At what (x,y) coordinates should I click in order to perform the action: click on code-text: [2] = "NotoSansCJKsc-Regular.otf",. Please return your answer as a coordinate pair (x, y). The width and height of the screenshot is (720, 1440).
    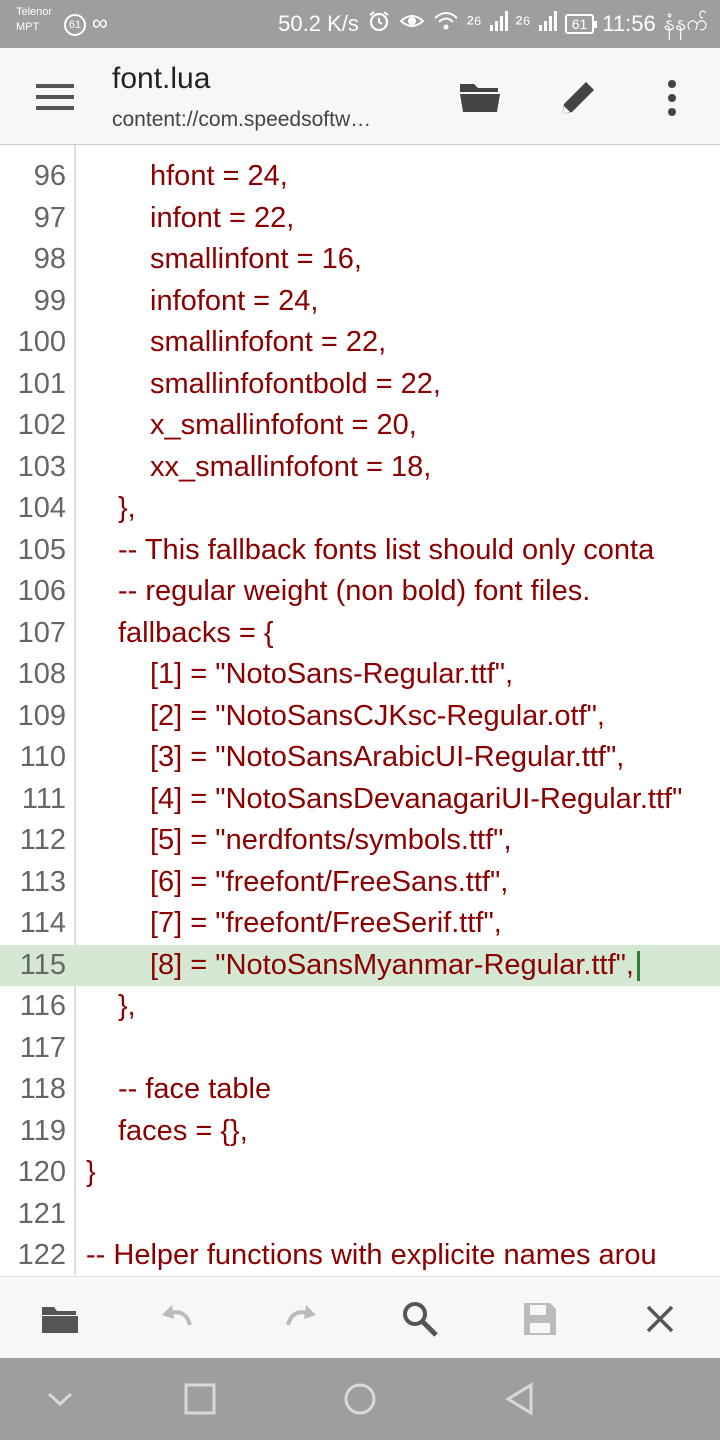
    Looking at the image, I should click on (377, 715).